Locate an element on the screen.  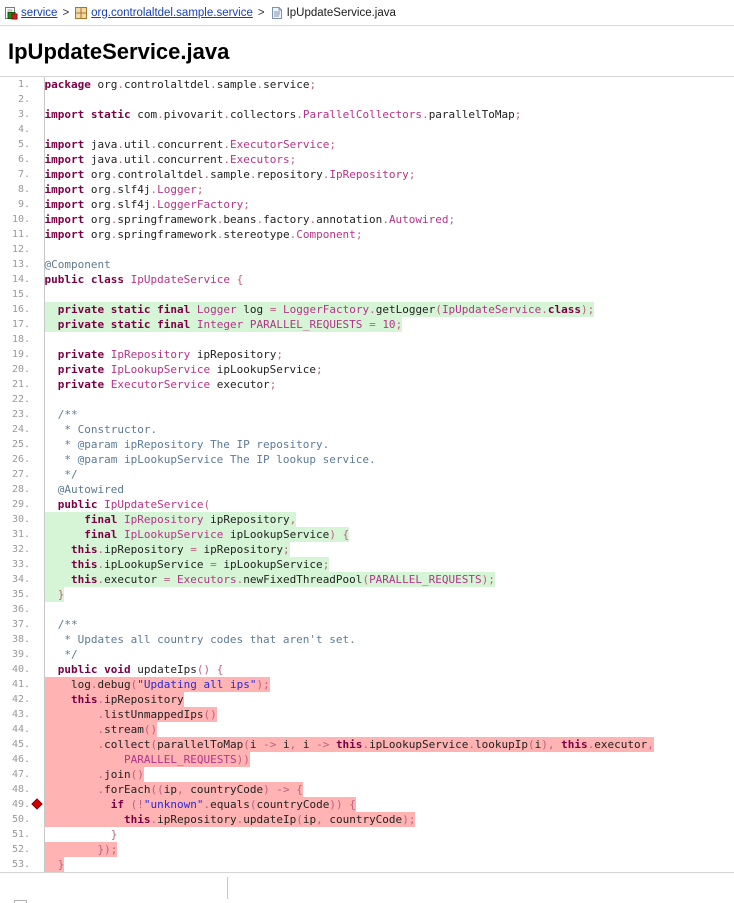
code-text: * @param ipRepository The IP repository. is located at coordinates (187, 445).